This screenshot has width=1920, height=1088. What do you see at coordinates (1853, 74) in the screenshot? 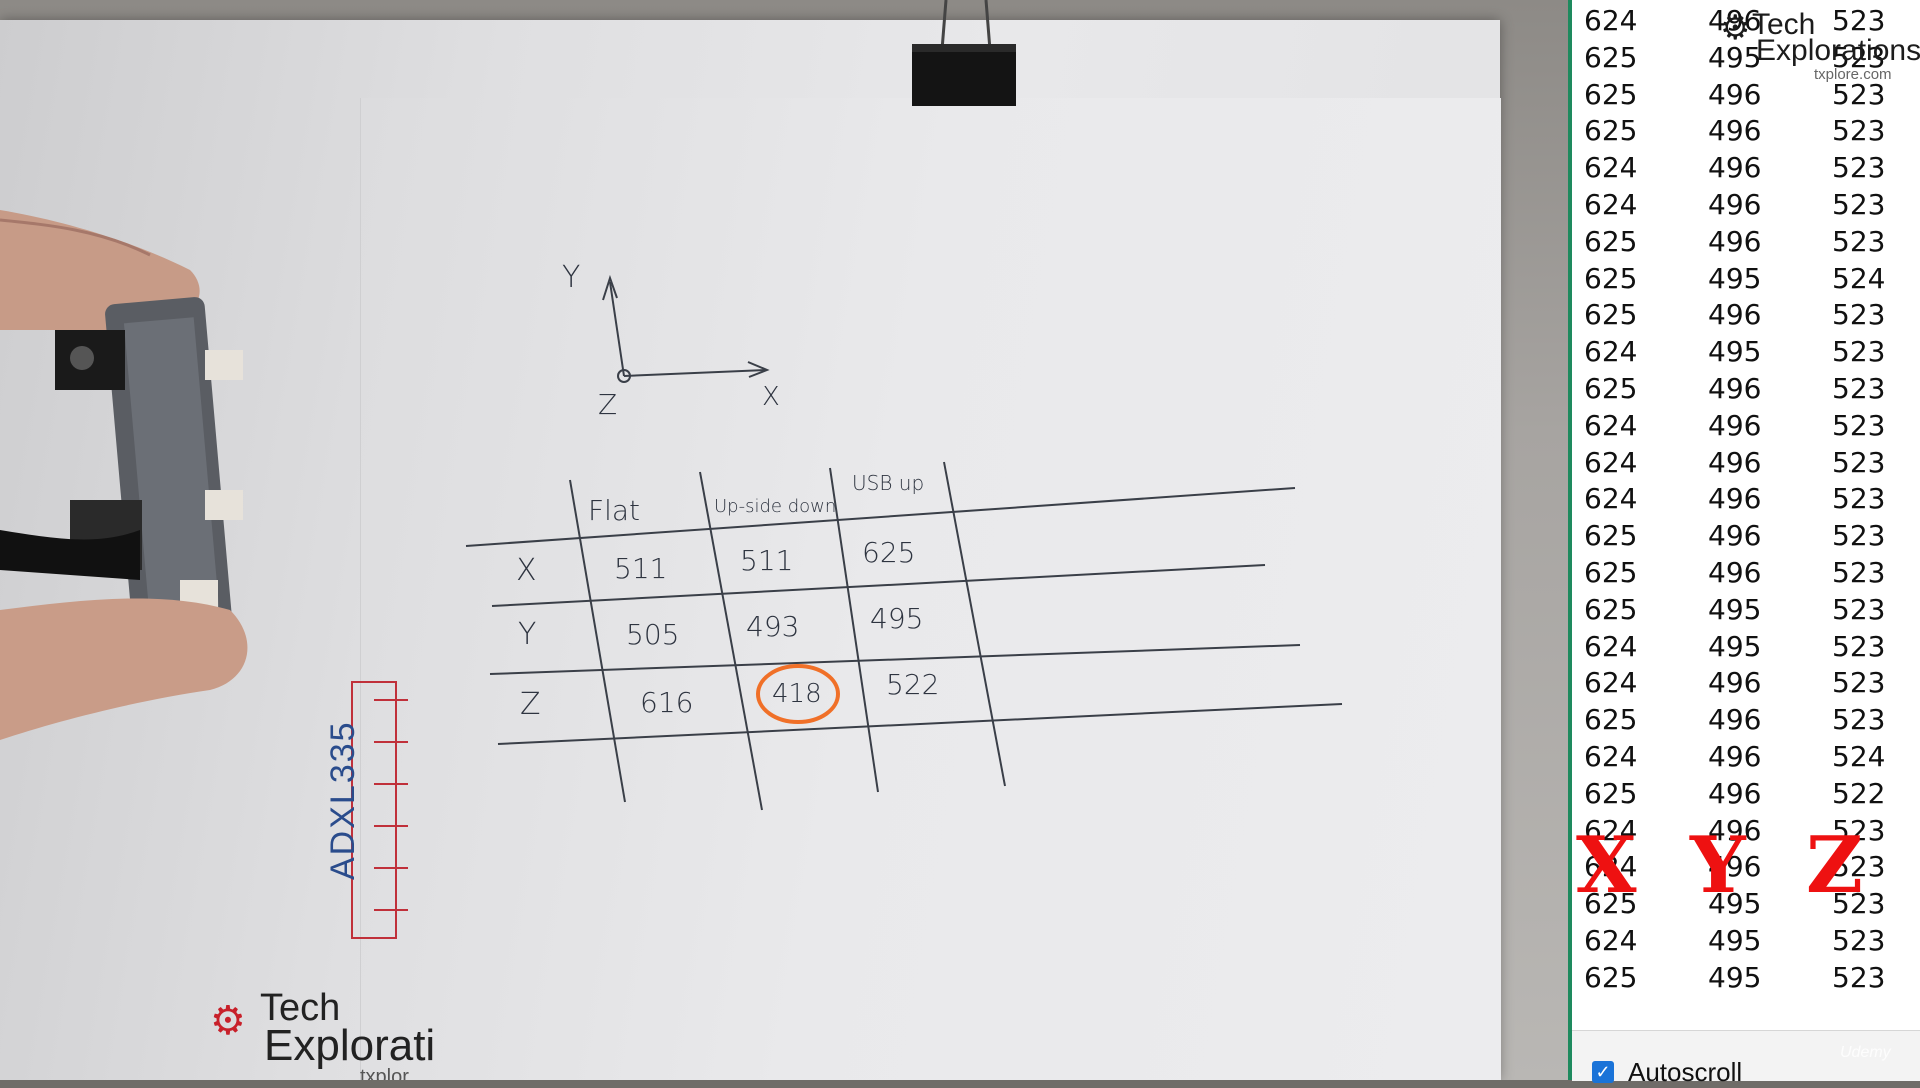
I see `logo-url: txplore.com` at bounding box center [1853, 74].